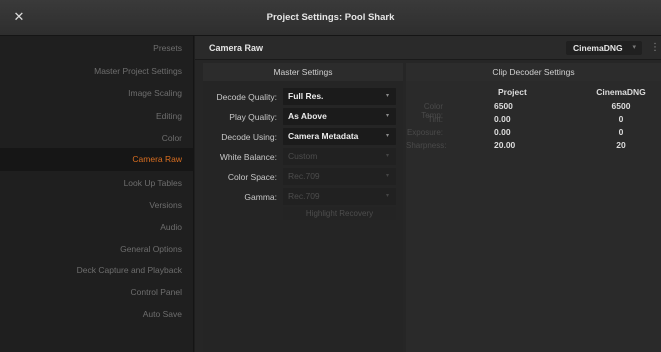 This screenshot has height=352, width=661. What do you see at coordinates (339, 196) in the screenshot?
I see `gamma-select: Rec.709 ▾` at bounding box center [339, 196].